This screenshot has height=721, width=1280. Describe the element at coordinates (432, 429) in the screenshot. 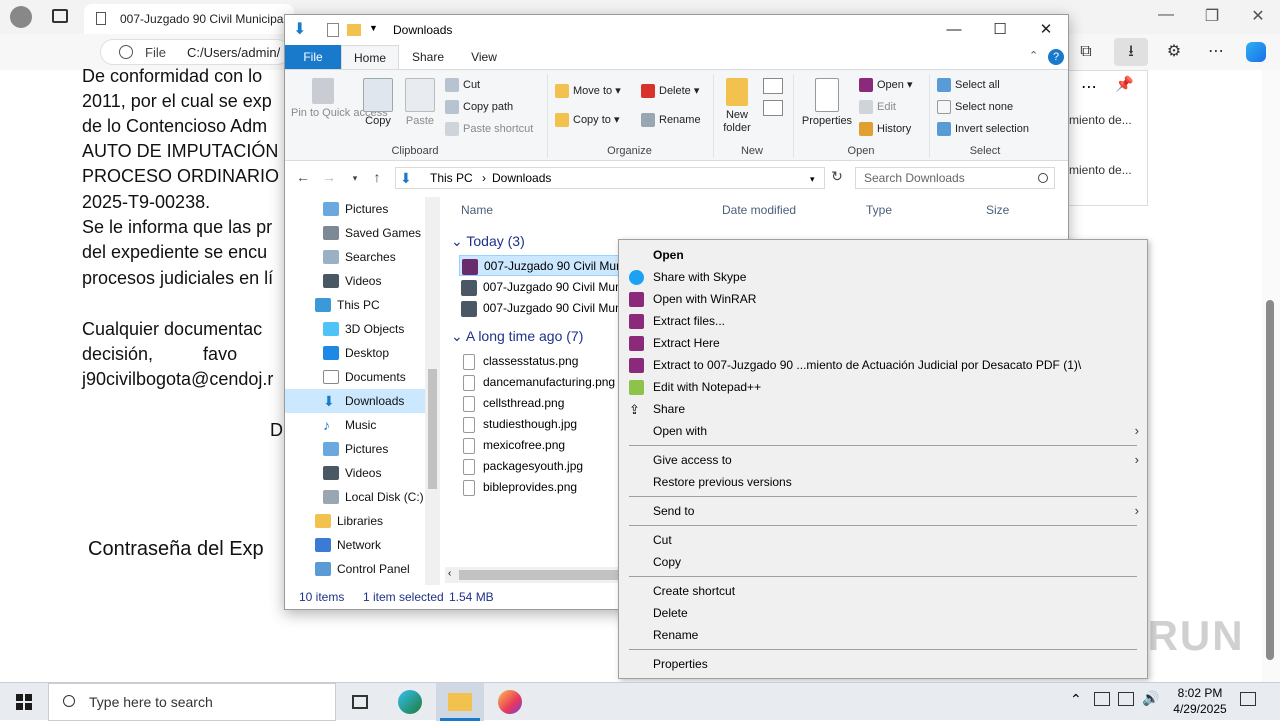

I see `nav-scroll-thumb` at that location.